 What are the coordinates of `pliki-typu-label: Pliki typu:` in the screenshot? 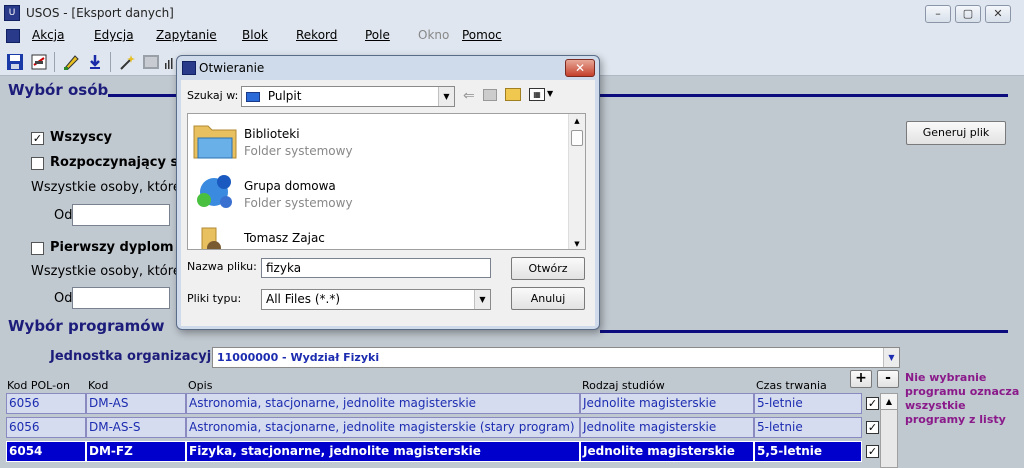 It's located at (214, 298).